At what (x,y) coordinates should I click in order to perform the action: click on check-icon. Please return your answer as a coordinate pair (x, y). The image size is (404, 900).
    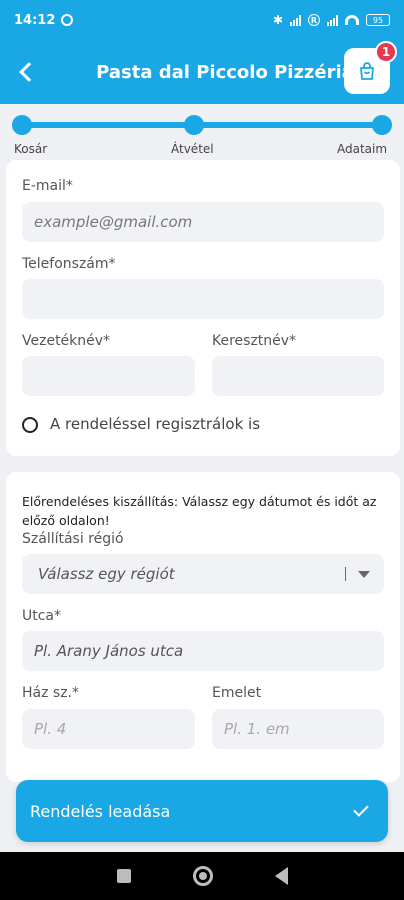
    Looking at the image, I should click on (361, 809).